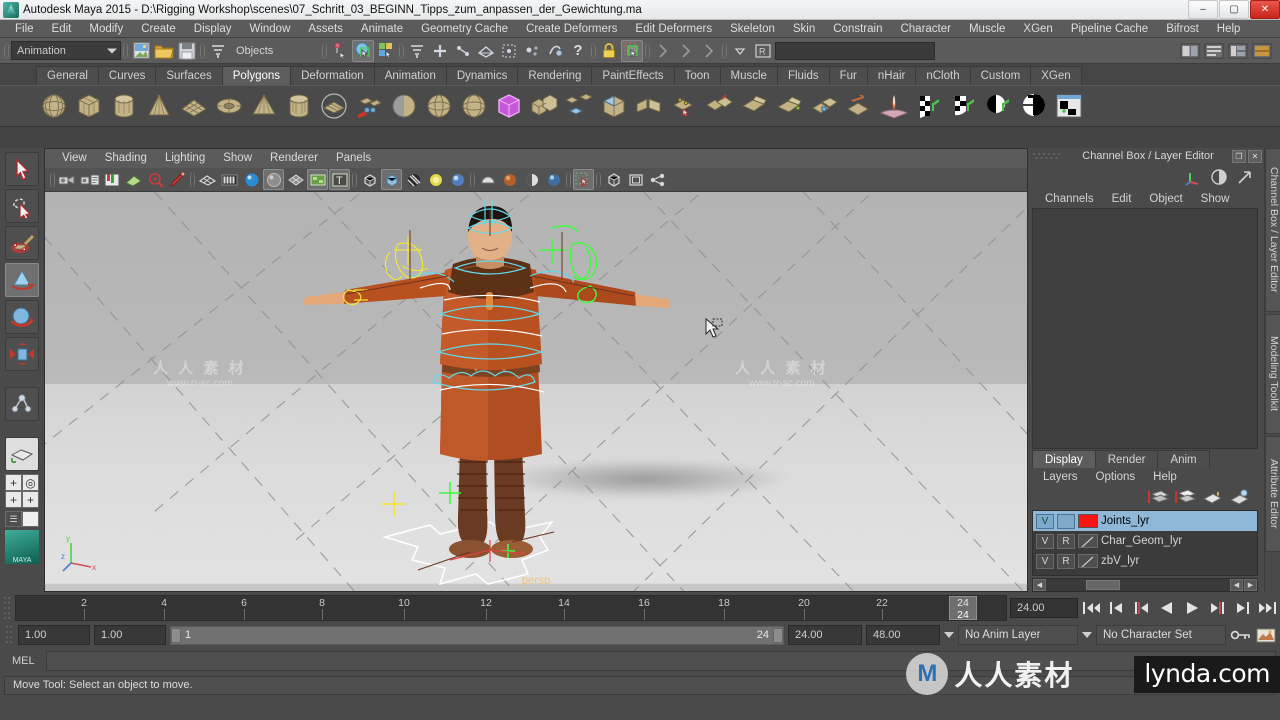  I want to click on playback-start-field: 1.00, so click(130, 635).